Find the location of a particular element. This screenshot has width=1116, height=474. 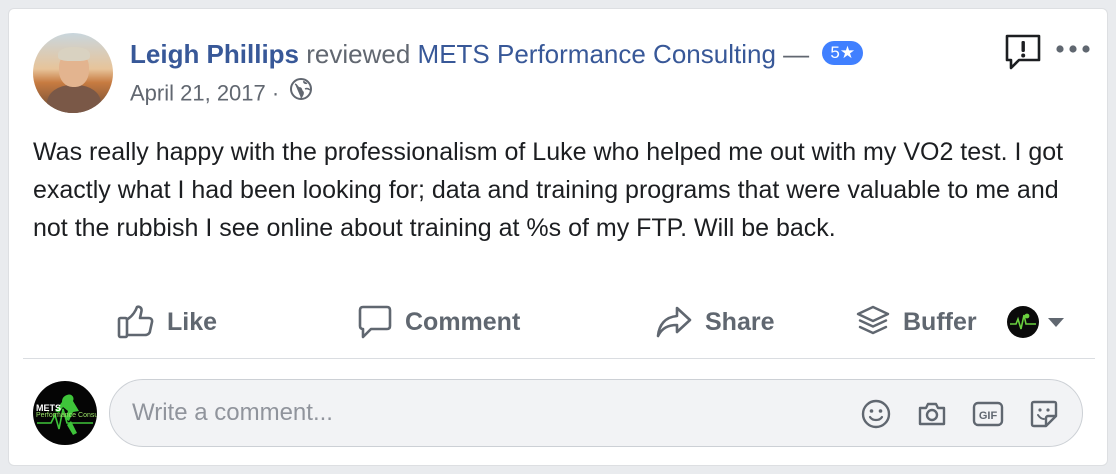

post-action-bar: Like Comment Share Buffer is located at coordinates (558, 322).